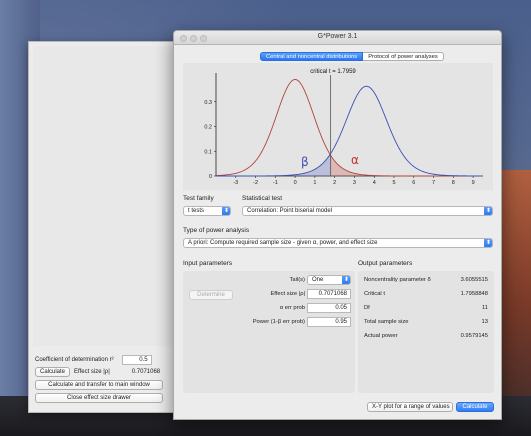 This screenshot has width=531, height=436. I want to click on calculate-button: Calculate, so click(475, 407).